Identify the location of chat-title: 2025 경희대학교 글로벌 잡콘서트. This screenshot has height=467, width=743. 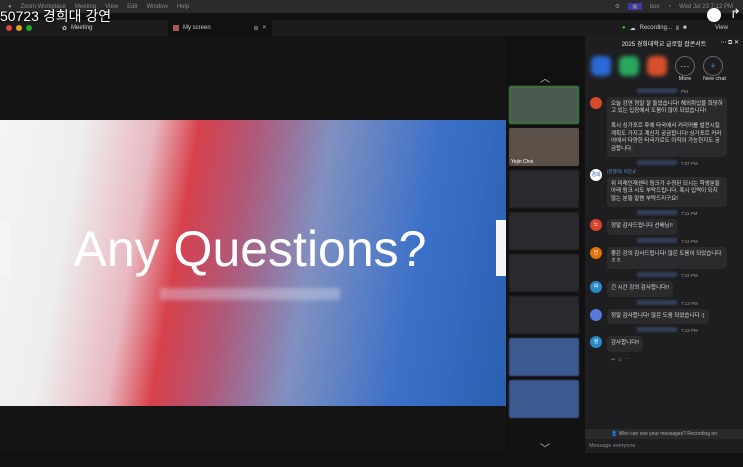
(664, 44).